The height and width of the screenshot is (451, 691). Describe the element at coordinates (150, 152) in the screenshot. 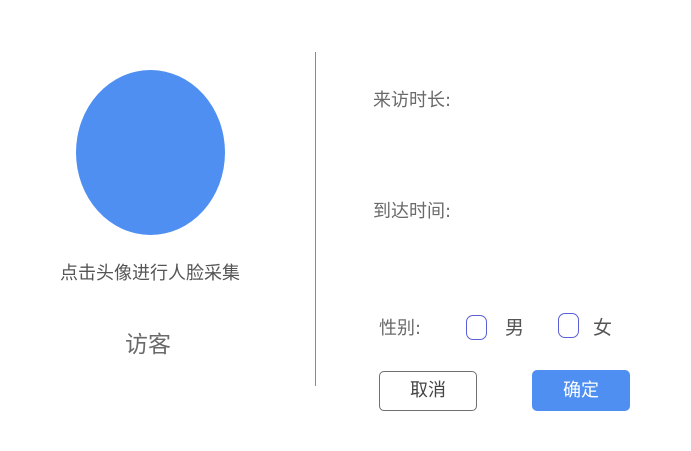

I see `face-capture-avatar` at that location.